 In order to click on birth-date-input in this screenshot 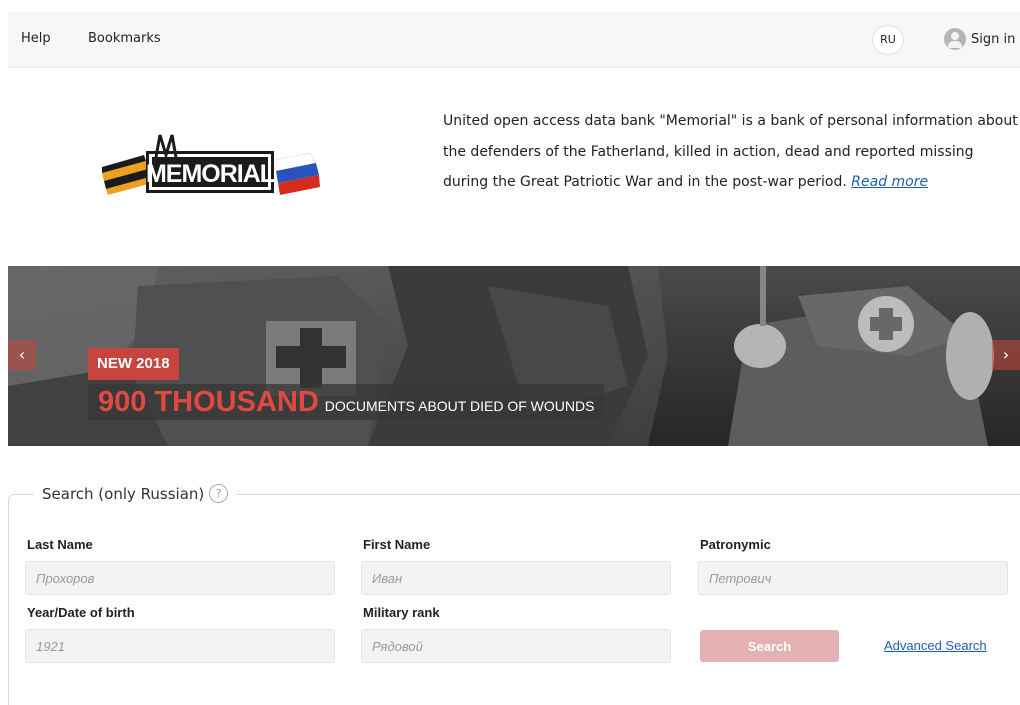, I will do `click(180, 646)`.